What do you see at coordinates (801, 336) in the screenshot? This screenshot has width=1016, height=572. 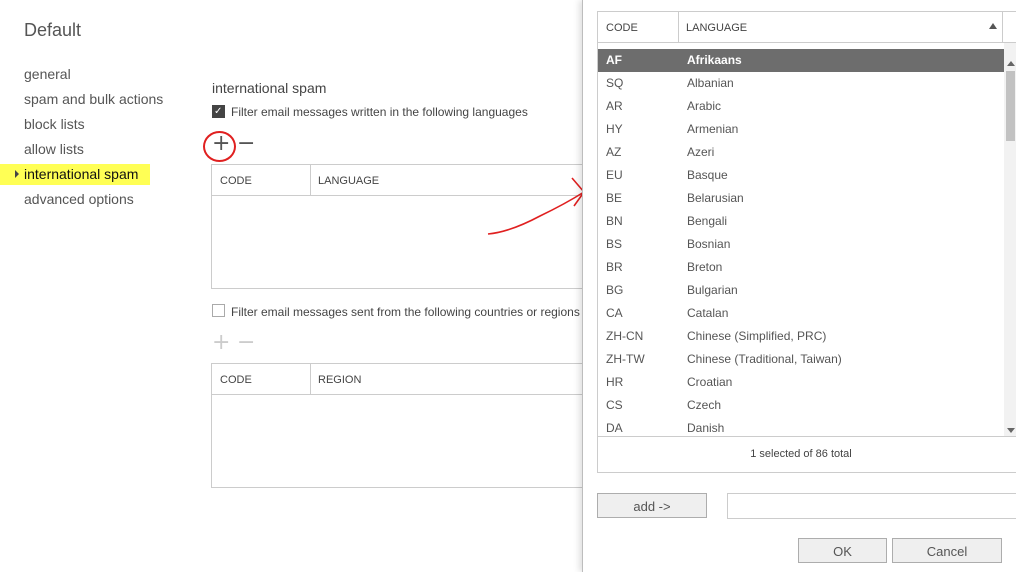 I see `list-item: ZH-CN Chinese (Simplified, PRC)` at bounding box center [801, 336].